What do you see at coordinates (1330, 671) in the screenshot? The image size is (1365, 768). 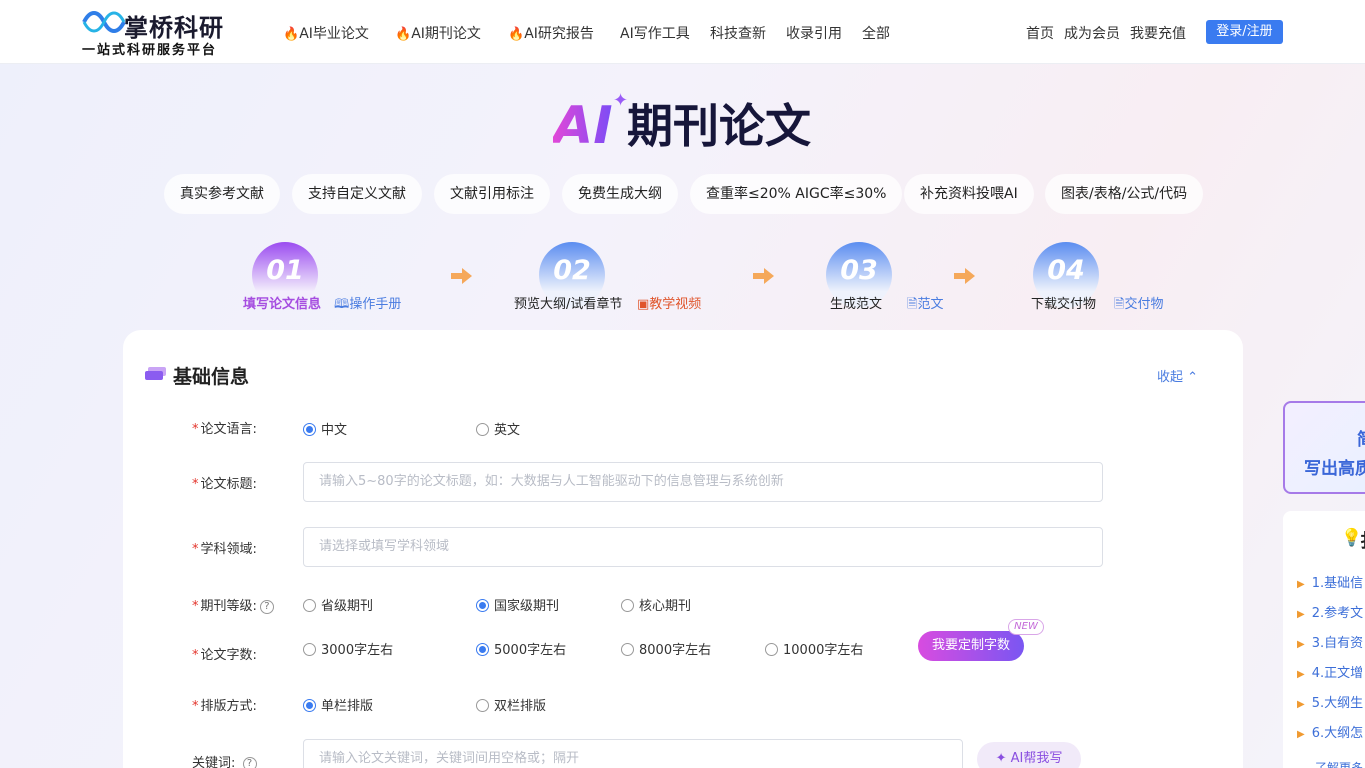 I see `sidebar-item: ▶ 4.正文增` at bounding box center [1330, 671].